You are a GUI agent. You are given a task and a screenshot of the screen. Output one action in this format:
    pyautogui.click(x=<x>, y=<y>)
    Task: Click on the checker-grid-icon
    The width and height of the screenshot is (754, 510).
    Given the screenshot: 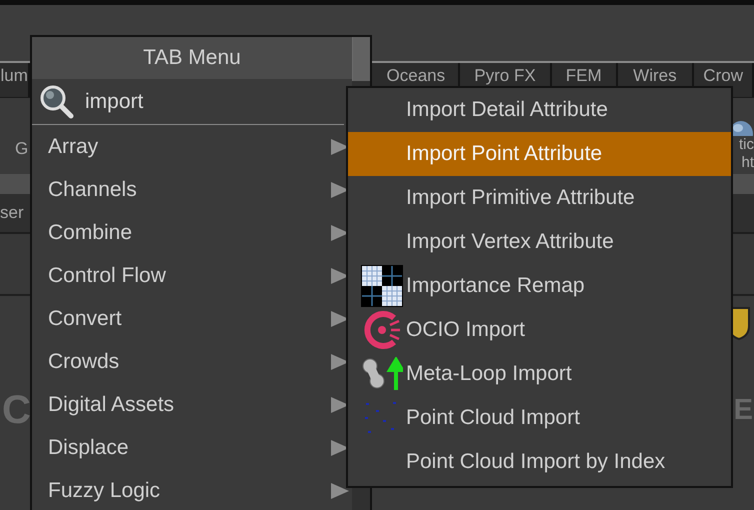 What is the action you would take?
    pyautogui.click(x=382, y=286)
    